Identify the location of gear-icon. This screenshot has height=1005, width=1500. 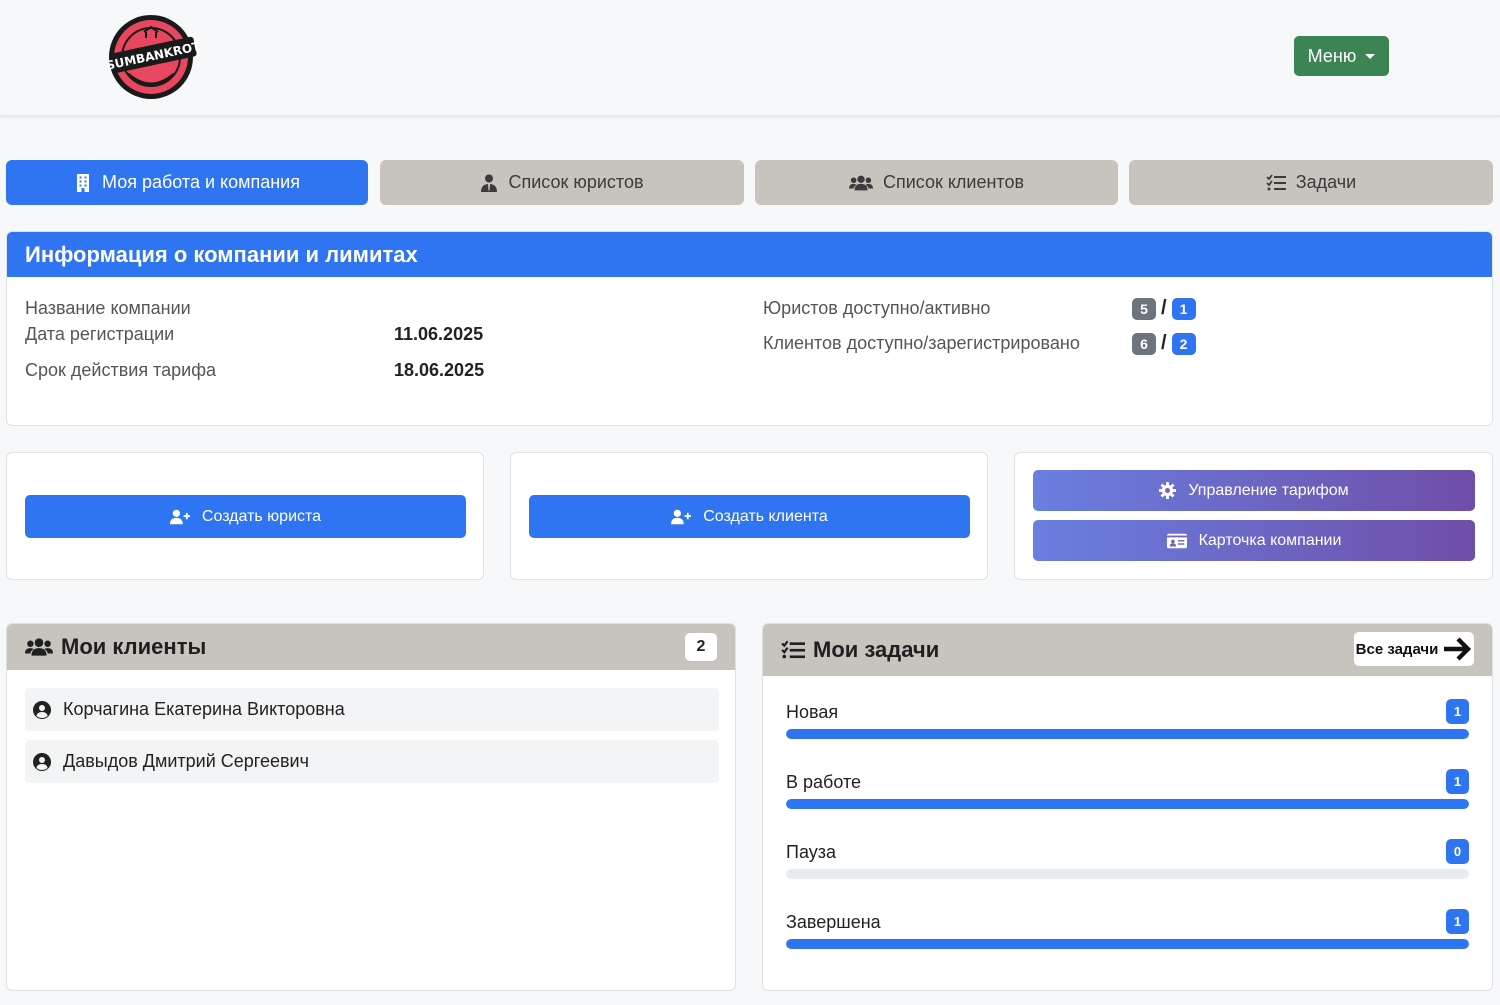
(1168, 490).